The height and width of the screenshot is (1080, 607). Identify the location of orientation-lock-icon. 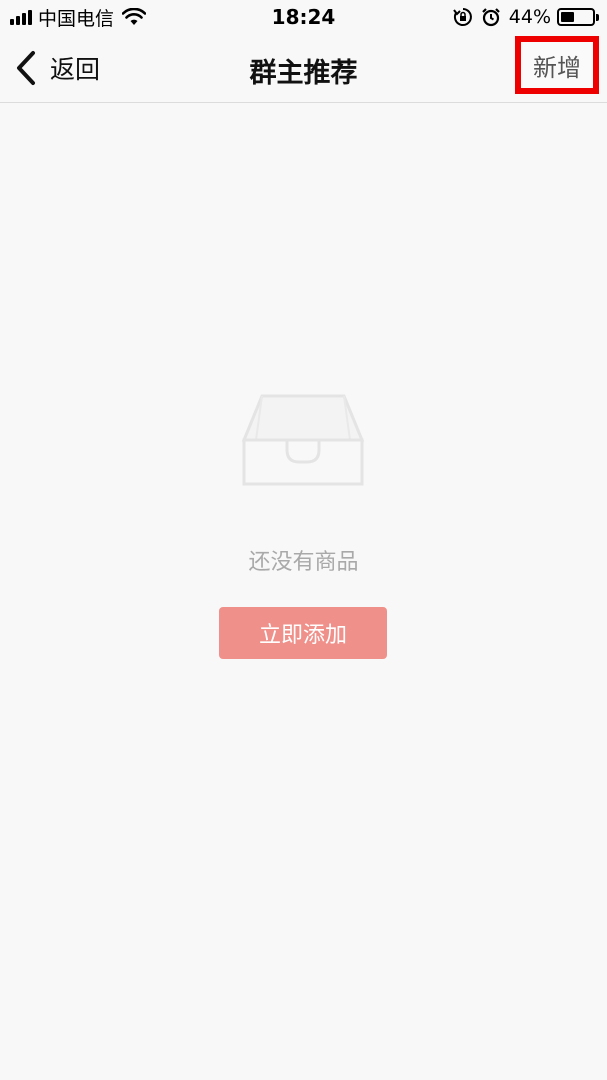
(462, 17).